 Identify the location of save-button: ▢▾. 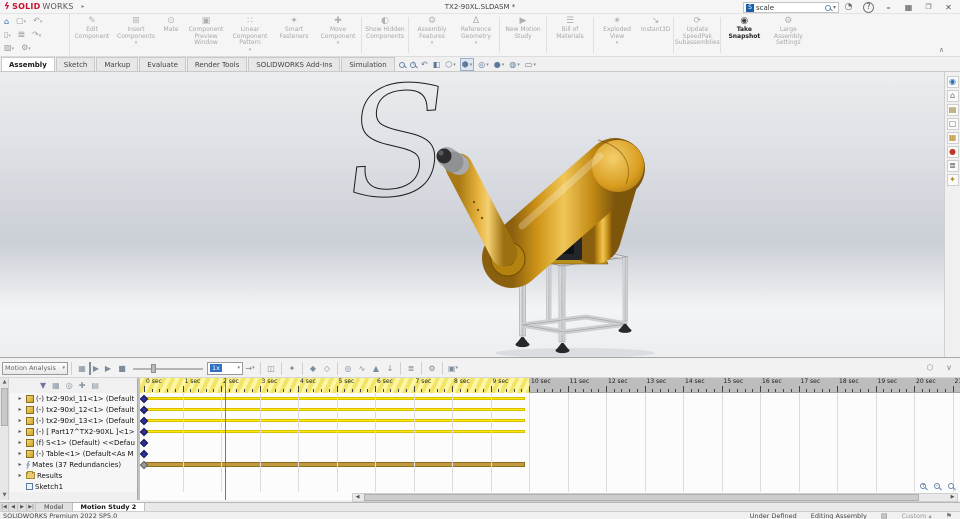
(21, 21).